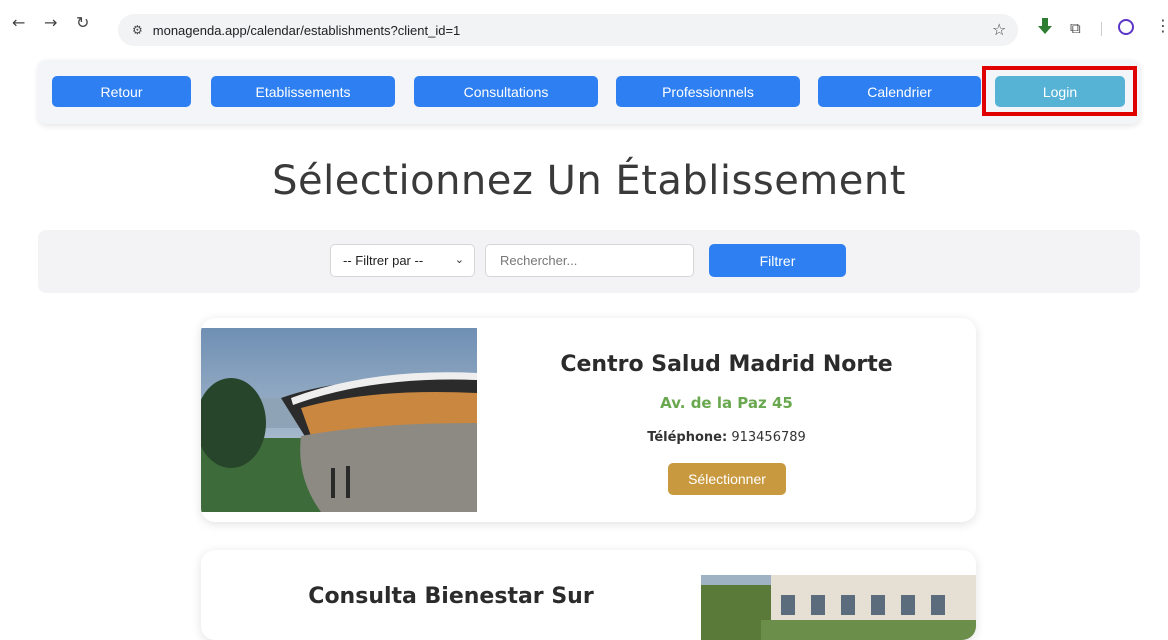  I want to click on extensions-icon: ⧉, so click(1075, 28).